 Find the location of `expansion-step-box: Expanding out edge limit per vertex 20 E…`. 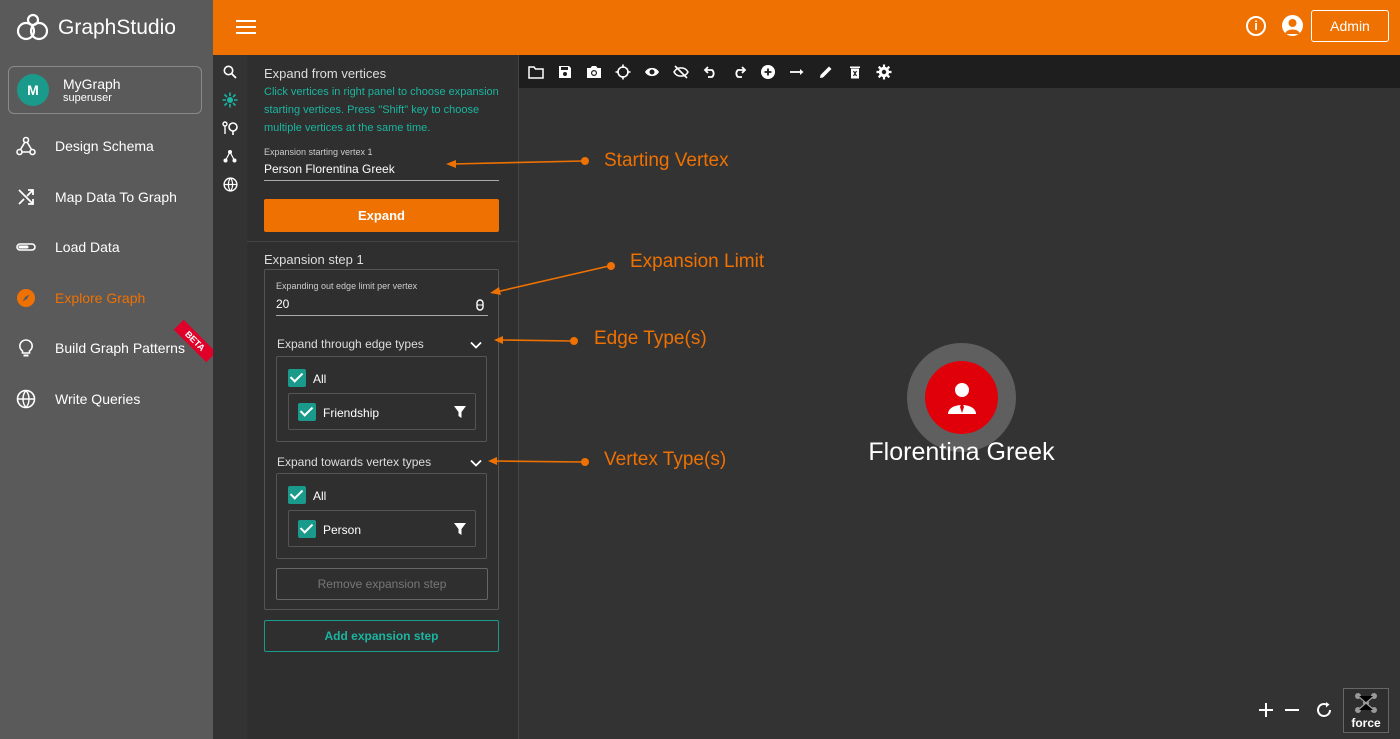

expansion-step-box: Expanding out edge limit per vertex 20 E… is located at coordinates (381, 439).